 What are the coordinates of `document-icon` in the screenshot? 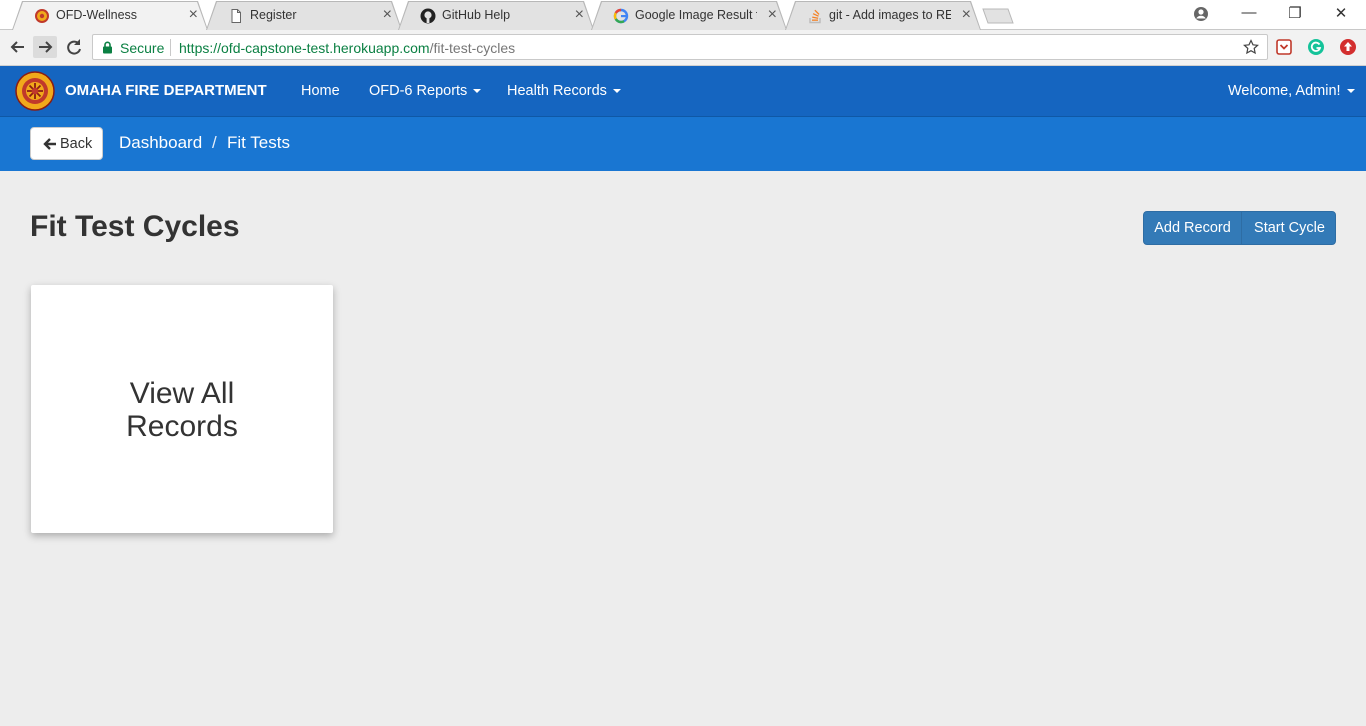 It's located at (236, 16).